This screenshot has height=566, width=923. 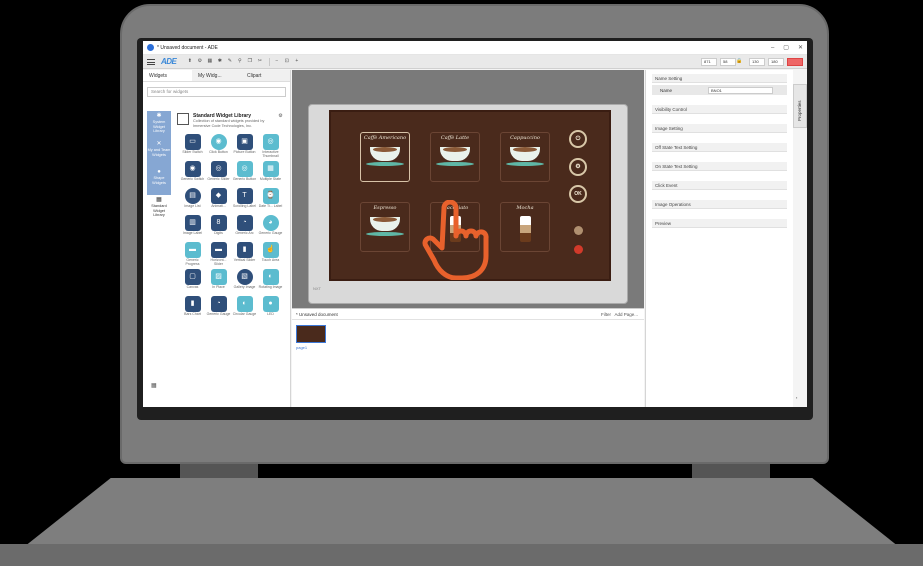 I want to click on widget-search-input: Search for widgets, so click(x=216, y=92).